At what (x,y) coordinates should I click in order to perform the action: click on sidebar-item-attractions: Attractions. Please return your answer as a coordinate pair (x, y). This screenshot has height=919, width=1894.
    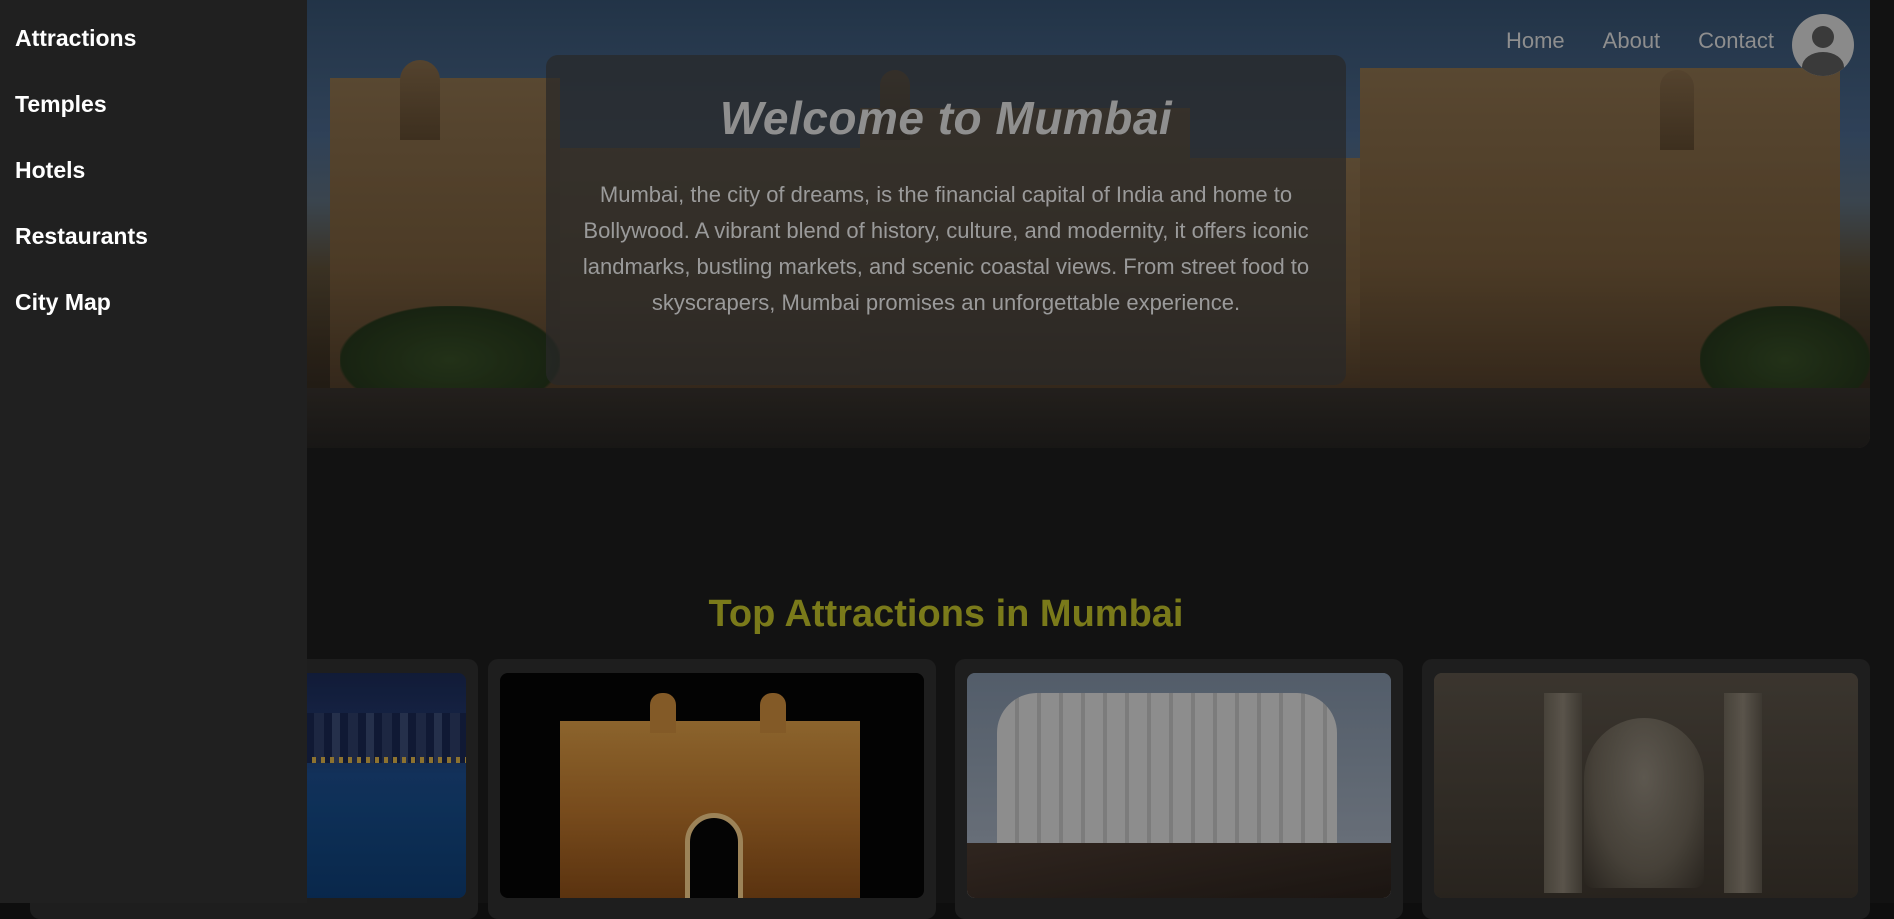
    Looking at the image, I should click on (153, 55).